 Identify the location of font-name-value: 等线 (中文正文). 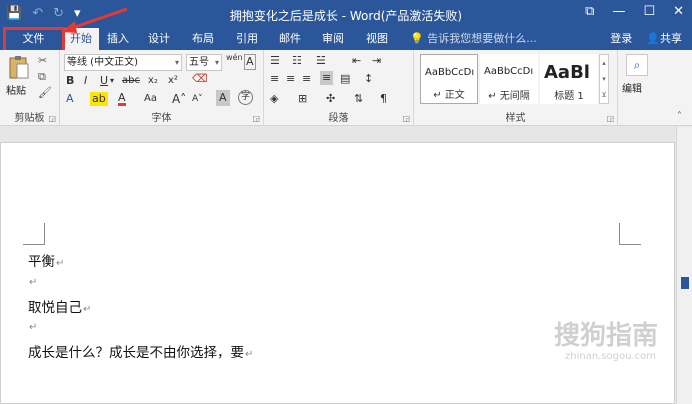
(102, 62).